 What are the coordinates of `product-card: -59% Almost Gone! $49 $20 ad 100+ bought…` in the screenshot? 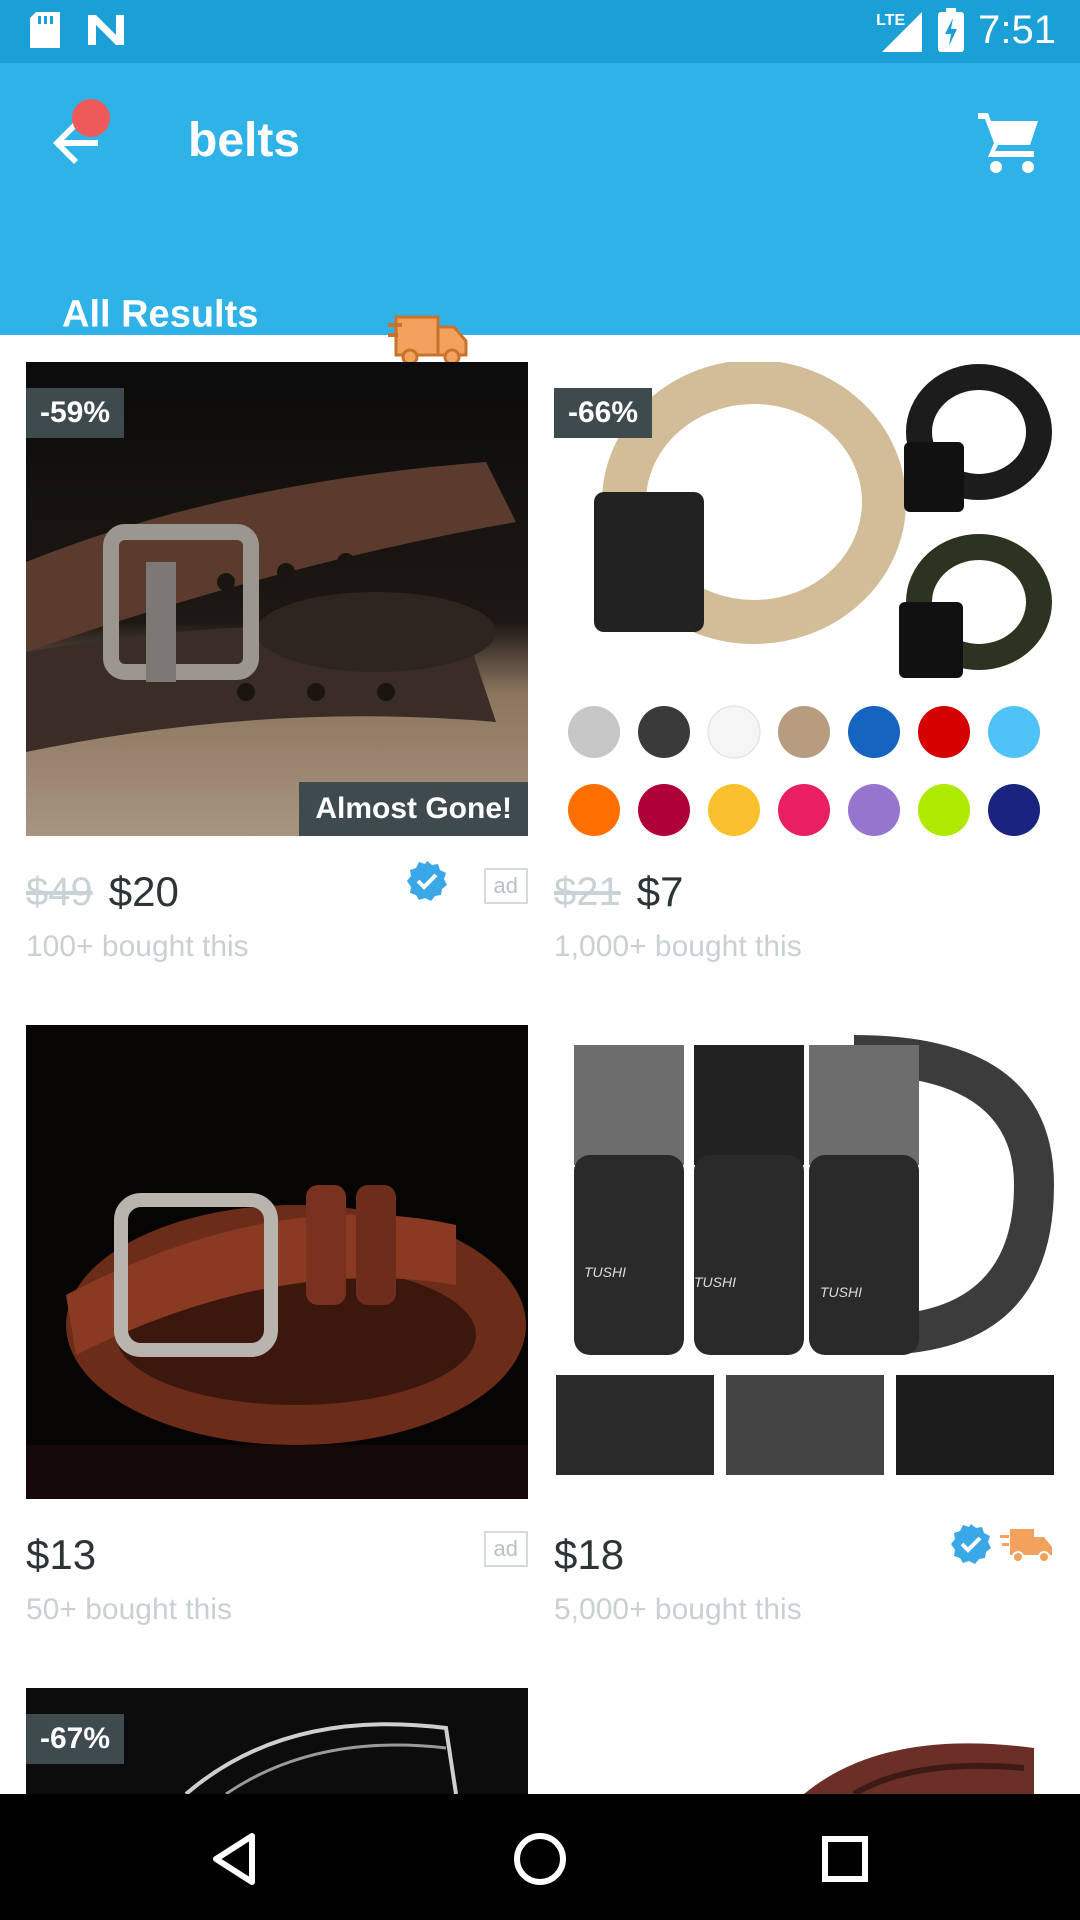 It's located at (277, 662).